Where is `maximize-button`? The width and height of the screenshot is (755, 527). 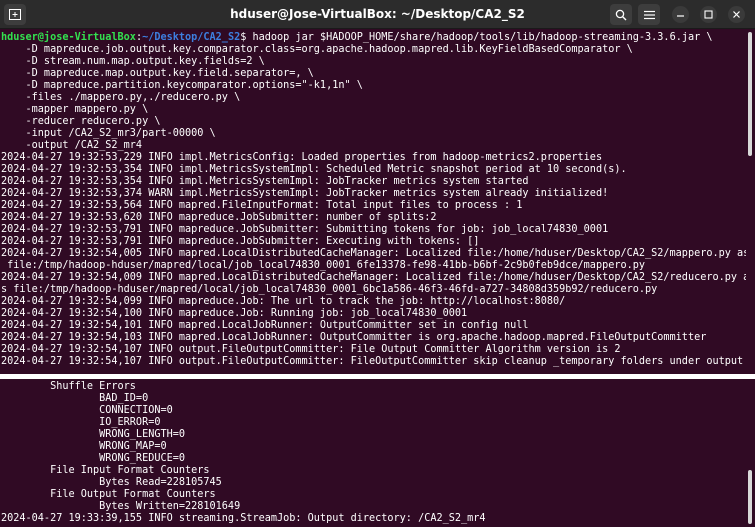
maximize-button is located at coordinates (708, 14).